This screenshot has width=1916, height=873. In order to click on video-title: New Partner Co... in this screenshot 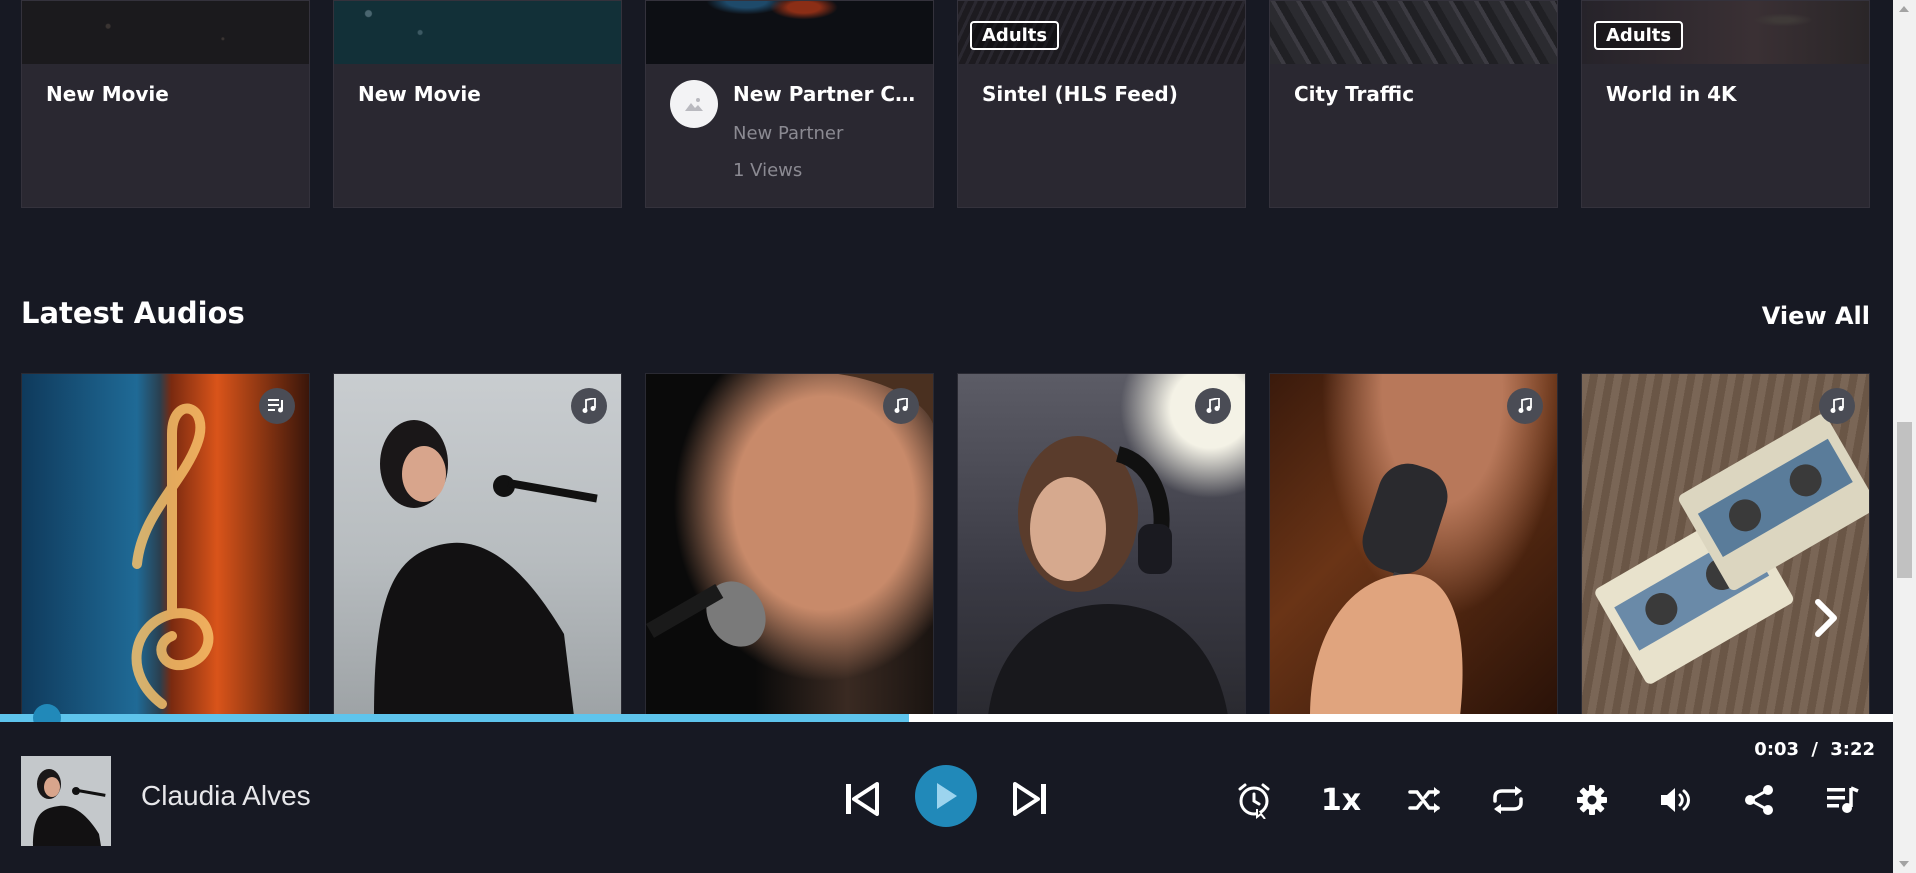, I will do `click(828, 94)`.